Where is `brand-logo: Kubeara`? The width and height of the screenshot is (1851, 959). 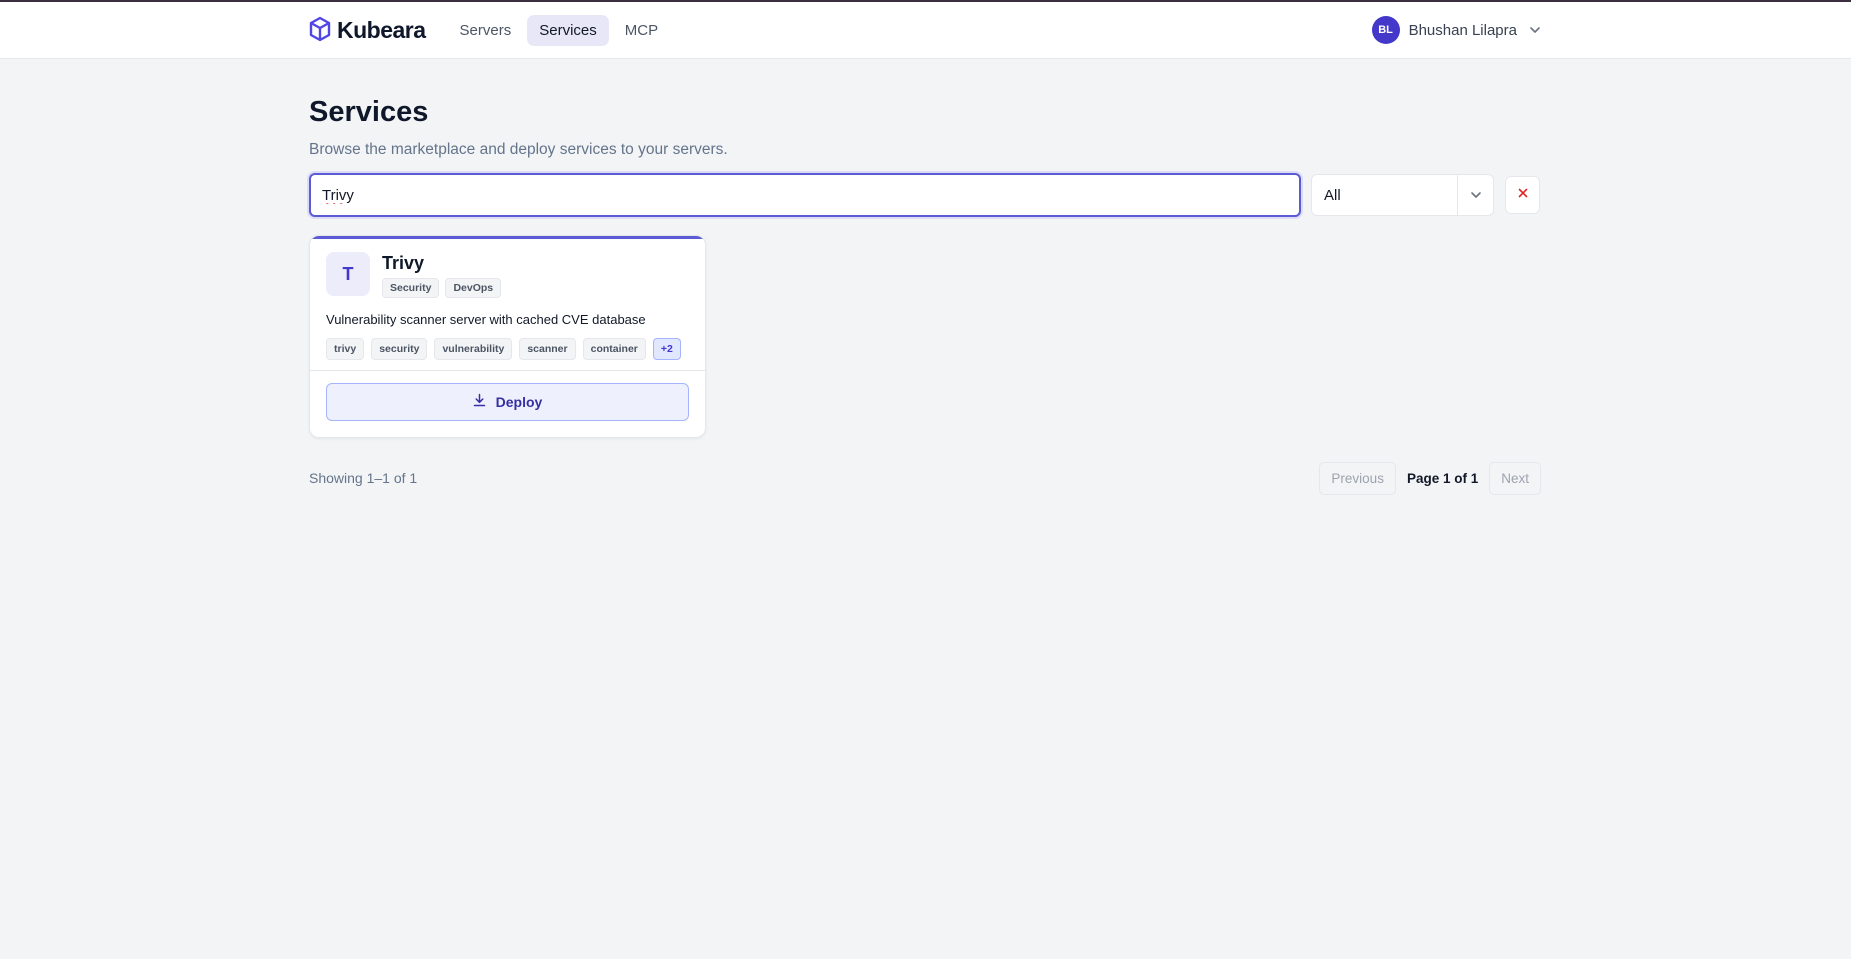 brand-logo: Kubeara is located at coordinates (367, 30).